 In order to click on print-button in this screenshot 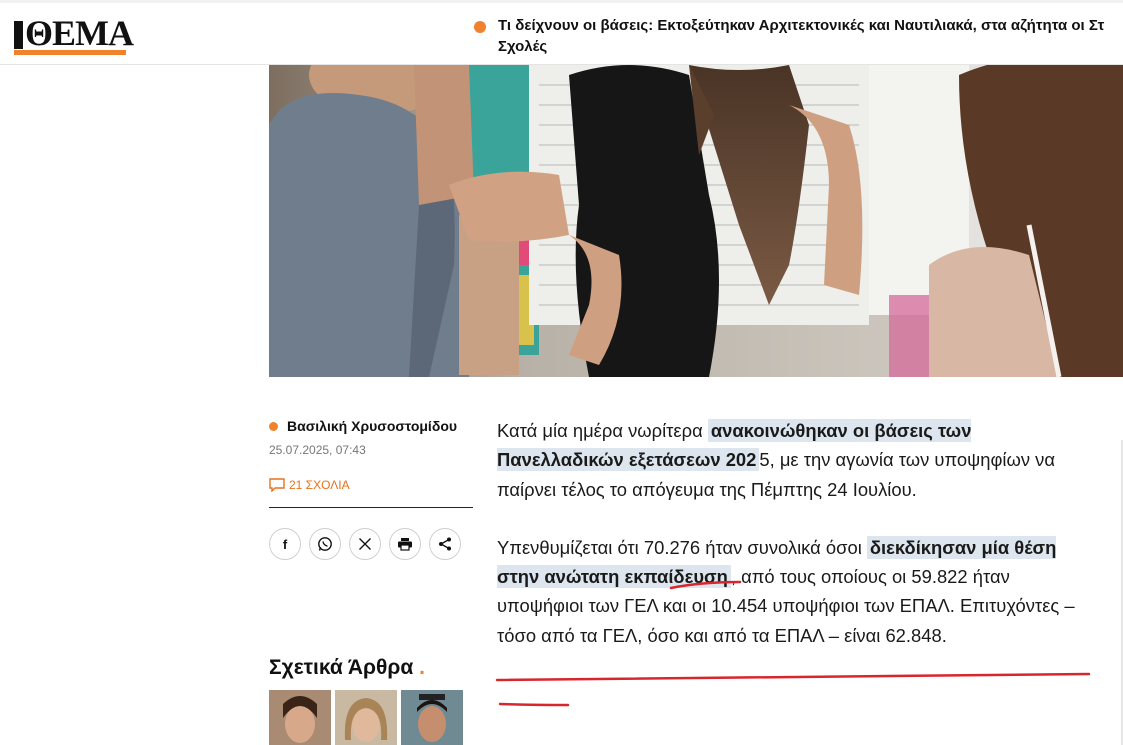, I will do `click(405, 544)`.